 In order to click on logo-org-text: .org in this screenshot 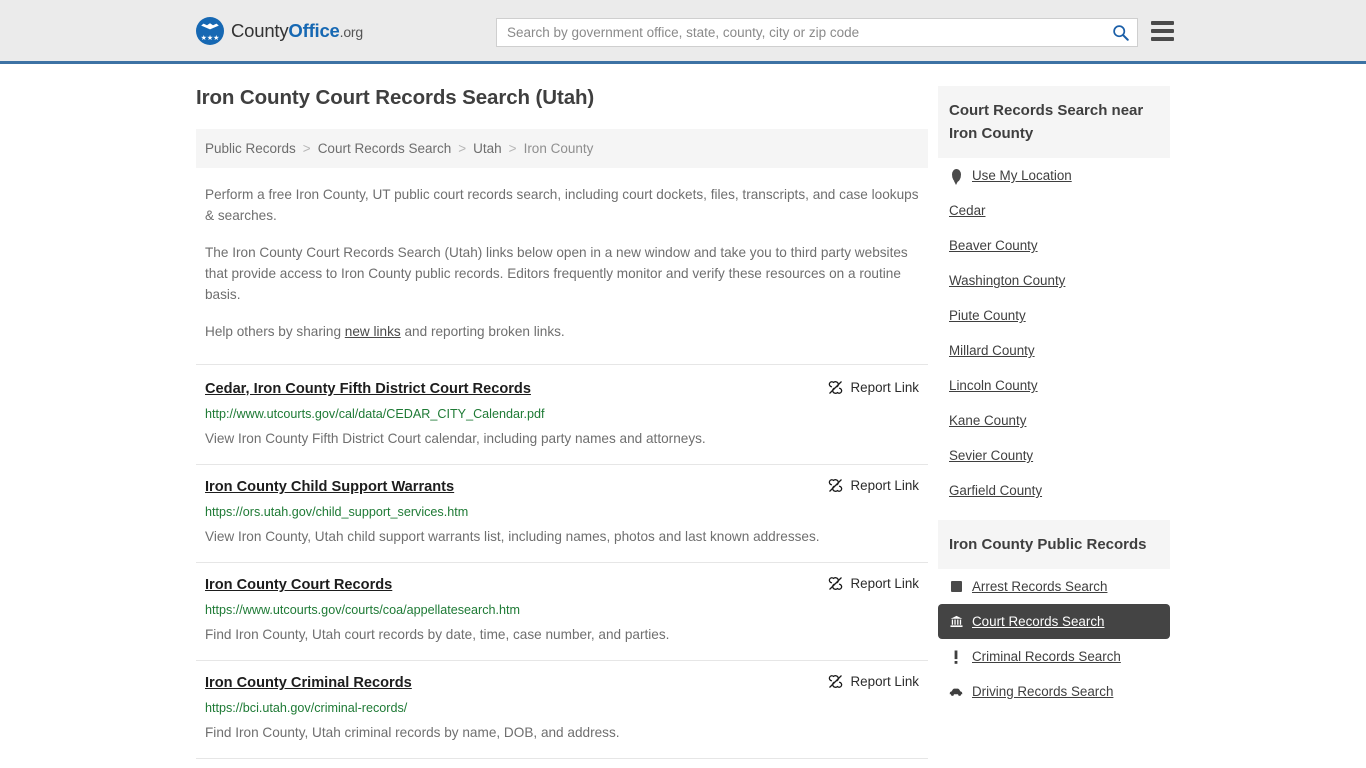, I will do `click(351, 31)`.